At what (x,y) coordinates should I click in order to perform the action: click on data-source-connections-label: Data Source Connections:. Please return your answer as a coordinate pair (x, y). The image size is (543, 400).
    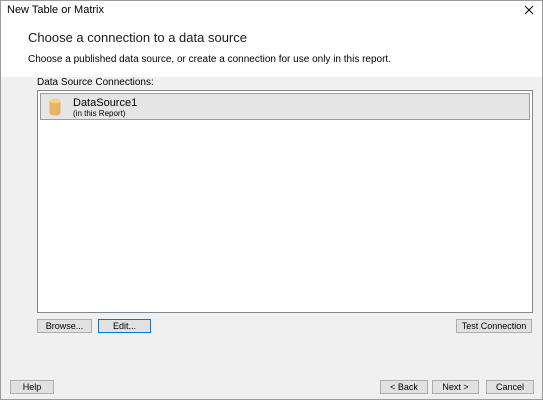
    Looking at the image, I should click on (95, 82).